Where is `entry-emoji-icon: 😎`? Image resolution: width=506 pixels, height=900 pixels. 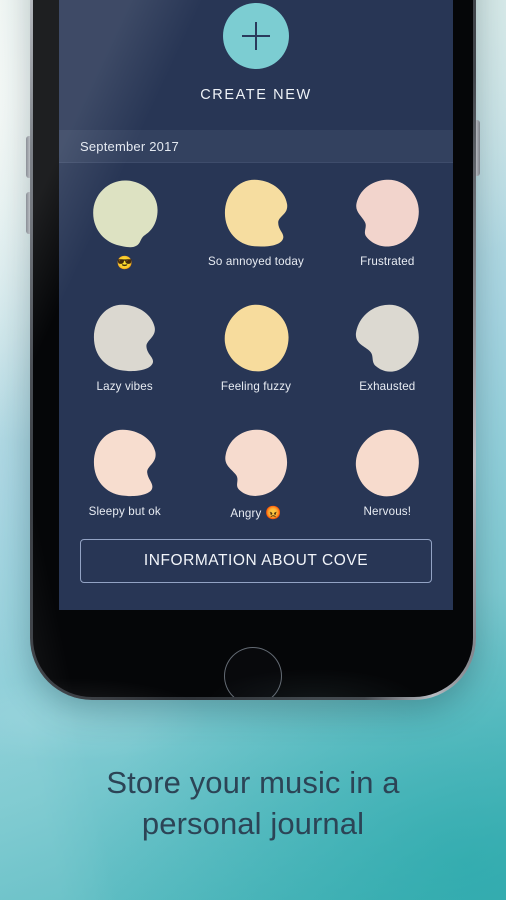
entry-emoji-icon: 😎 is located at coordinates (124, 262).